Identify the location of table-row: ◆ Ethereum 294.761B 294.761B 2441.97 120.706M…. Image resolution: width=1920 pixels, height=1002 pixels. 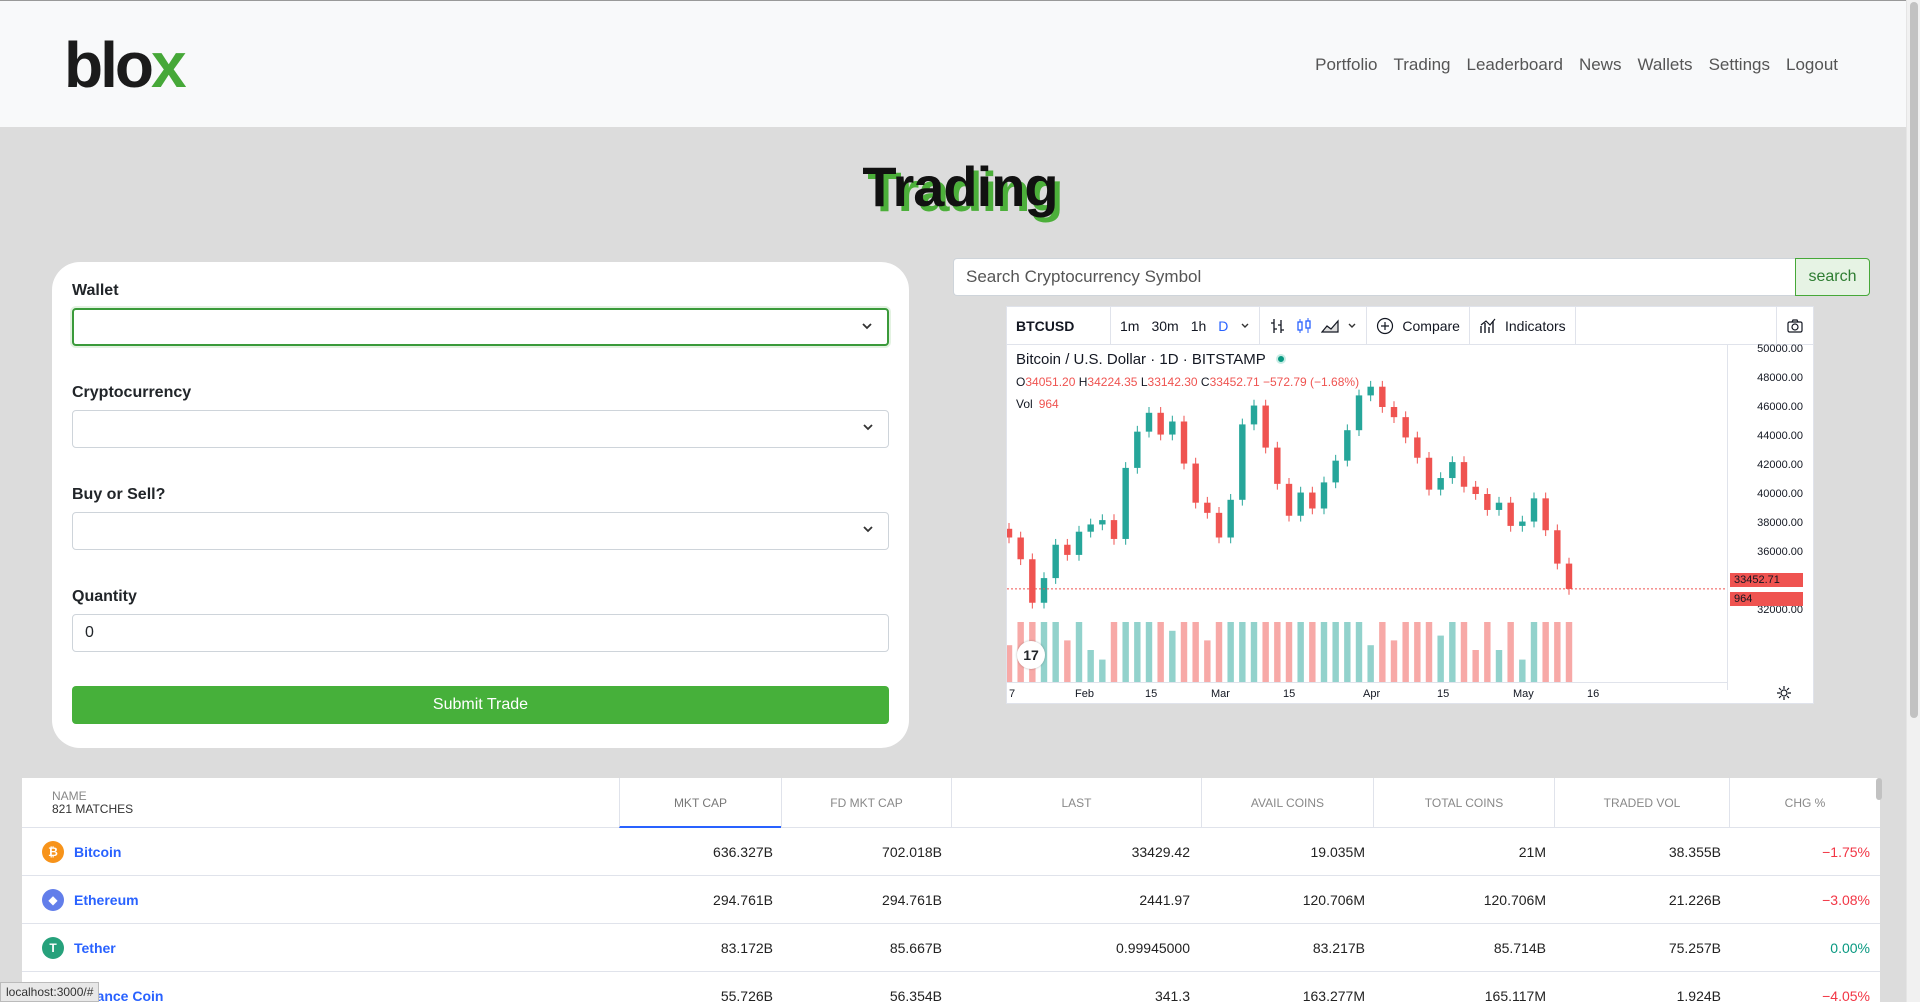
(951, 900).